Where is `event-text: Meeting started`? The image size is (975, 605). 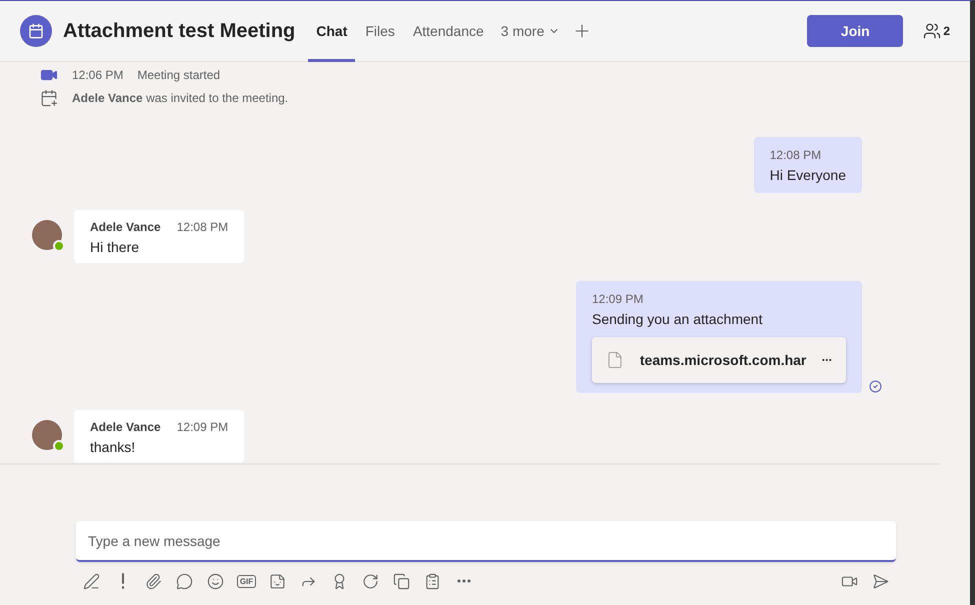 event-text: Meeting started is located at coordinates (178, 75).